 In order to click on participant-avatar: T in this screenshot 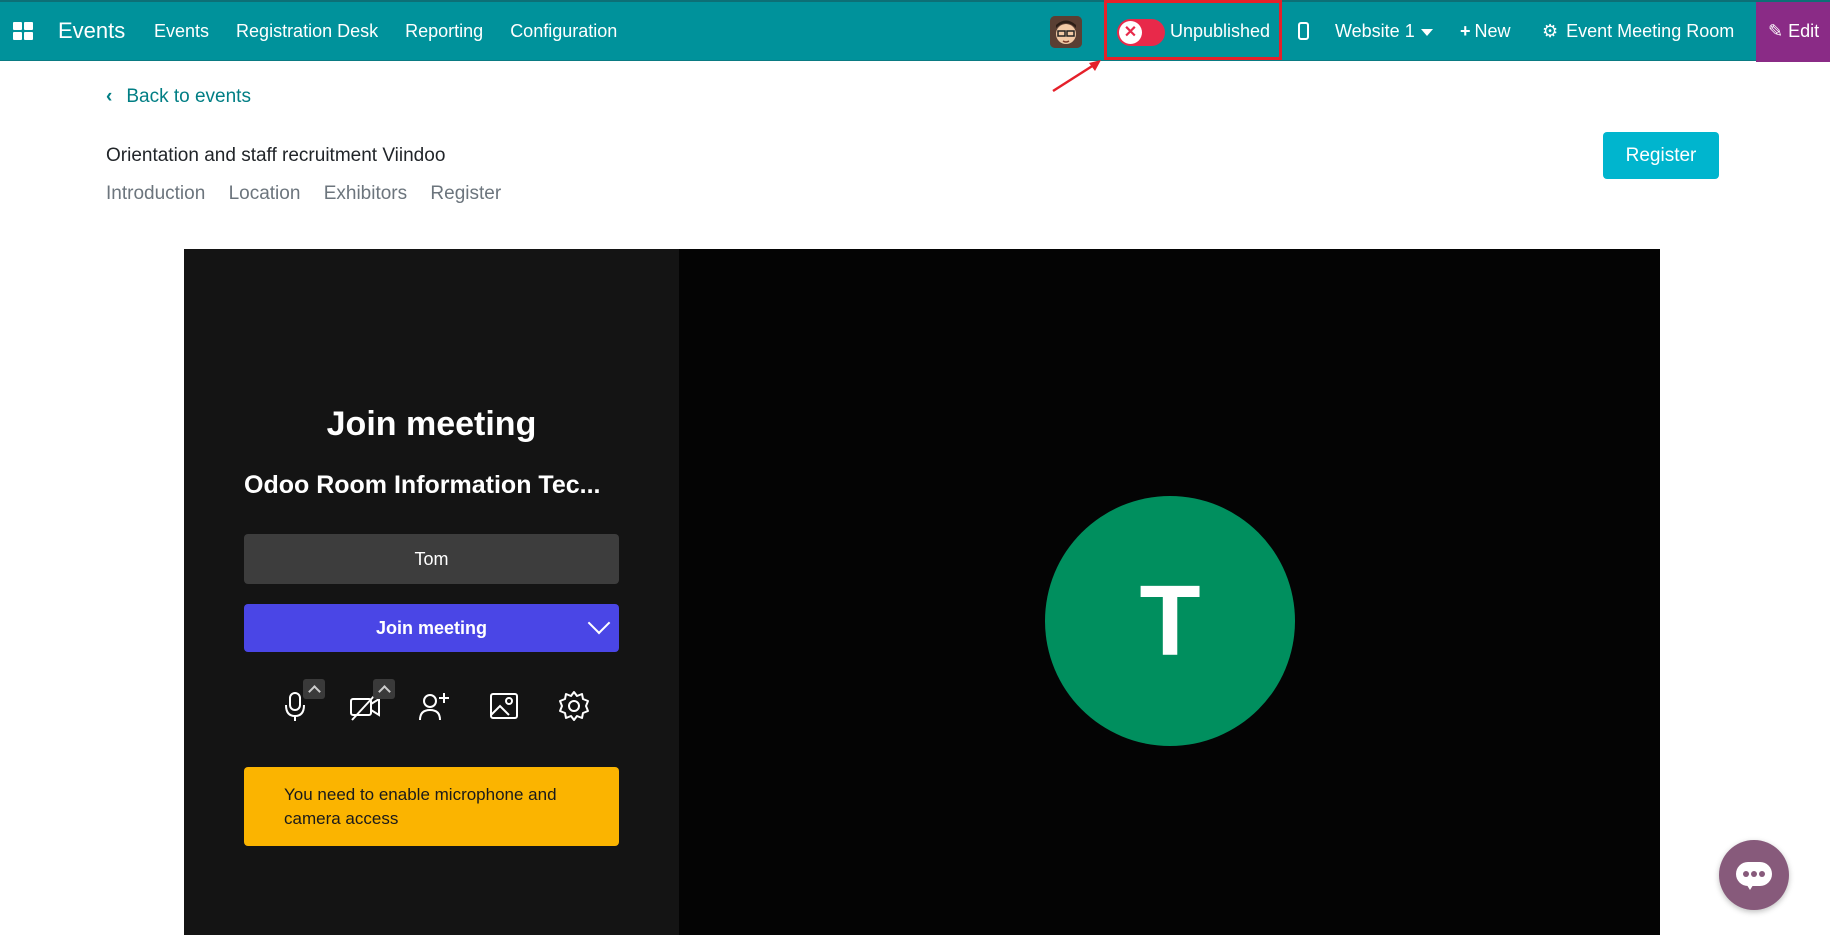, I will do `click(1170, 621)`.